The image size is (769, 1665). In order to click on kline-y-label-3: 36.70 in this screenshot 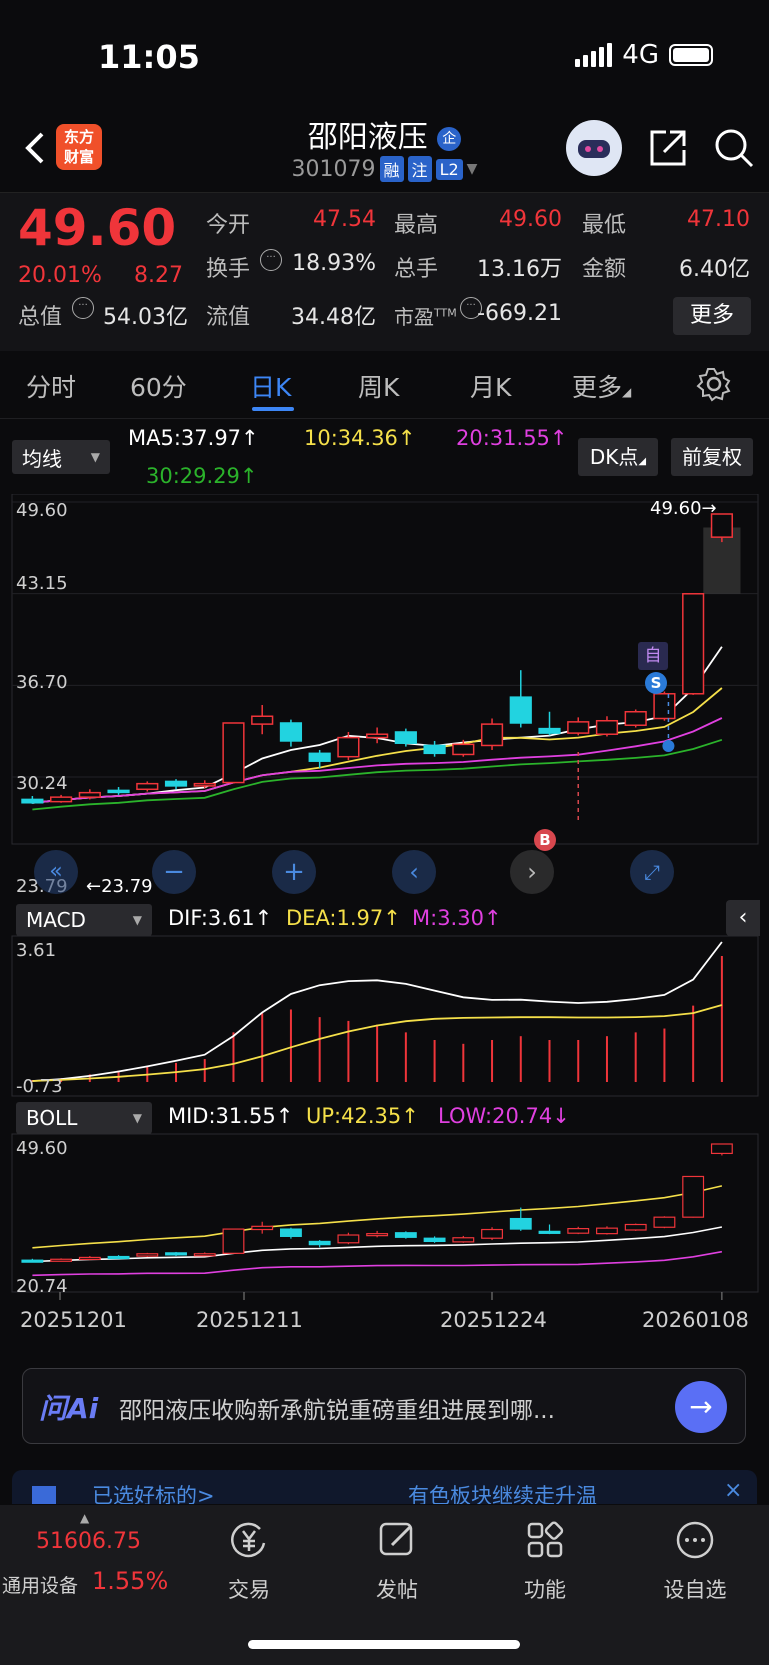, I will do `click(42, 682)`.